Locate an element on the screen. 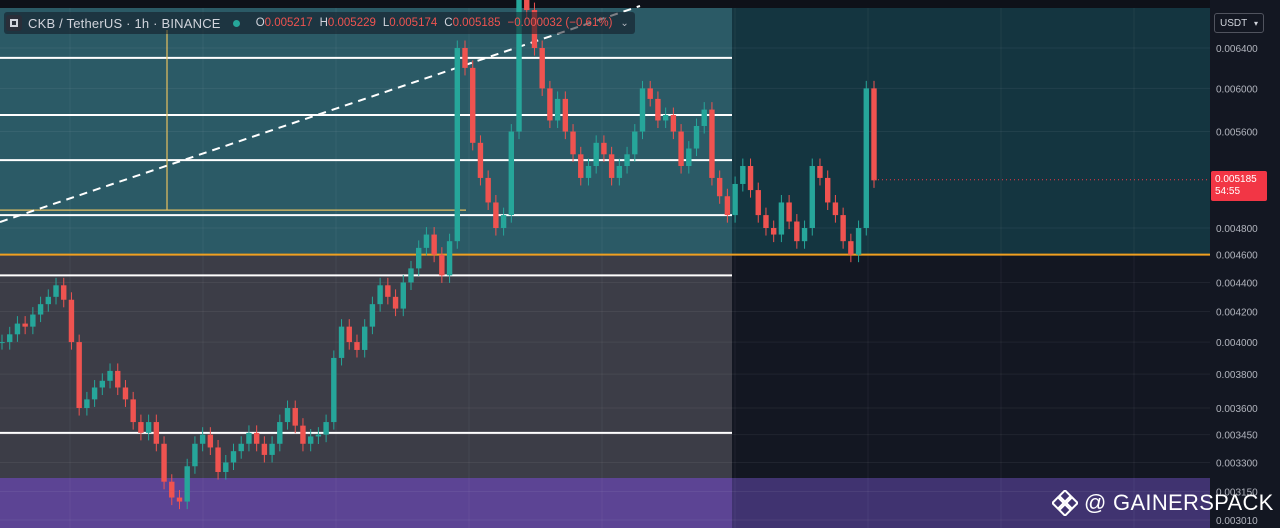 The height and width of the screenshot is (528, 1280). chevron-down-icon: ▾ is located at coordinates (1255, 23).